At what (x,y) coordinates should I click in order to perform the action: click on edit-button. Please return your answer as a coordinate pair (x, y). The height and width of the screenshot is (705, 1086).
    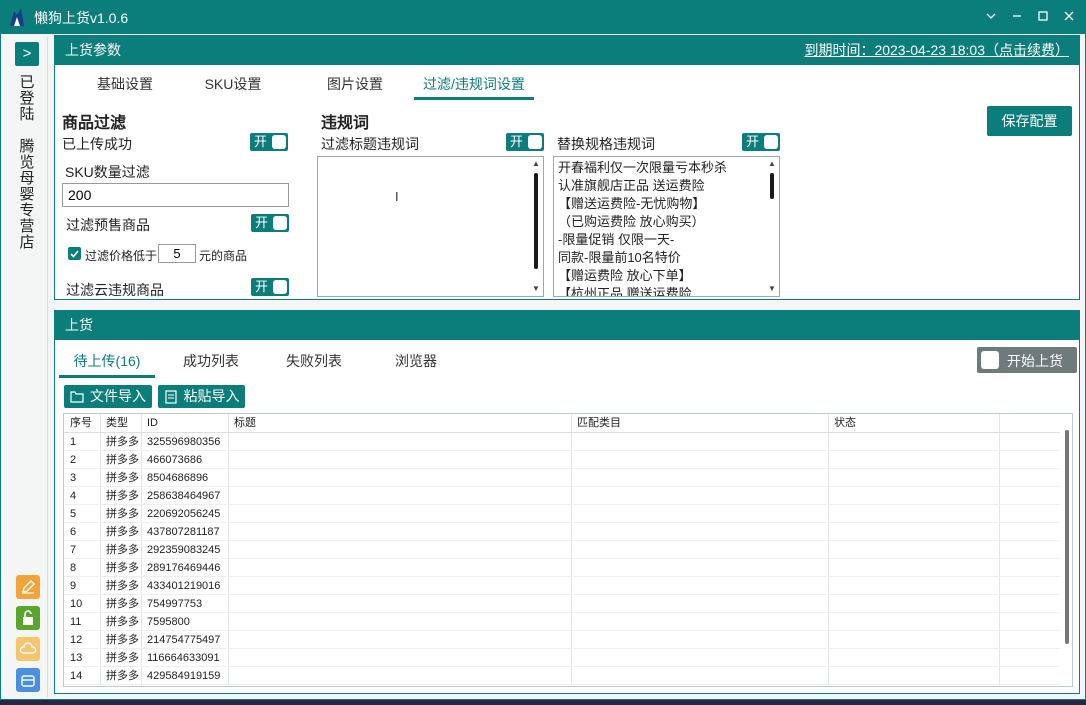
    Looking at the image, I should click on (28, 587).